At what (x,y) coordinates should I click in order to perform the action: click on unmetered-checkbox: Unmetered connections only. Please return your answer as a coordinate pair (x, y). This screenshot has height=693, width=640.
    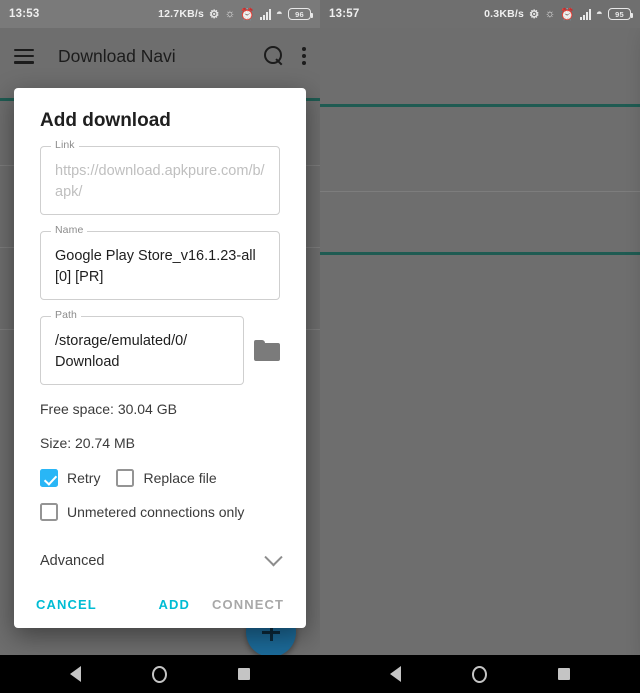
    Looking at the image, I should click on (142, 512).